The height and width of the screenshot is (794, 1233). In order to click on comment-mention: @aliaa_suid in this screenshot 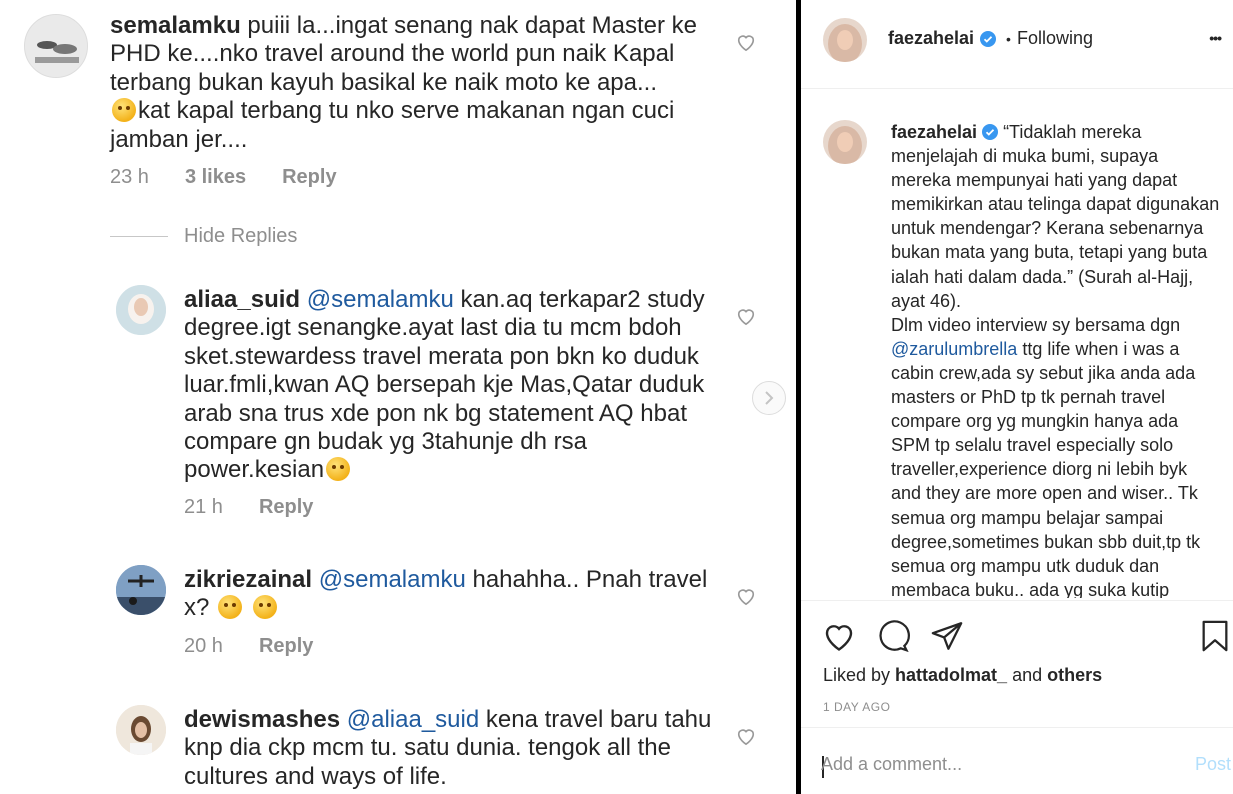, I will do `click(413, 719)`.